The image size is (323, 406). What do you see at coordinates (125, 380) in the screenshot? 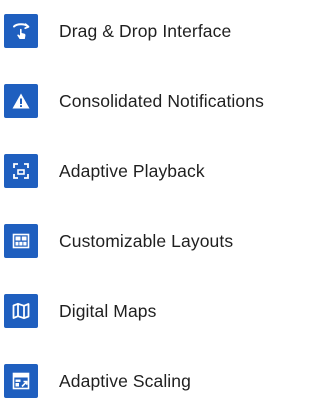
I see `feature-label: Adaptive Scaling` at bounding box center [125, 380].